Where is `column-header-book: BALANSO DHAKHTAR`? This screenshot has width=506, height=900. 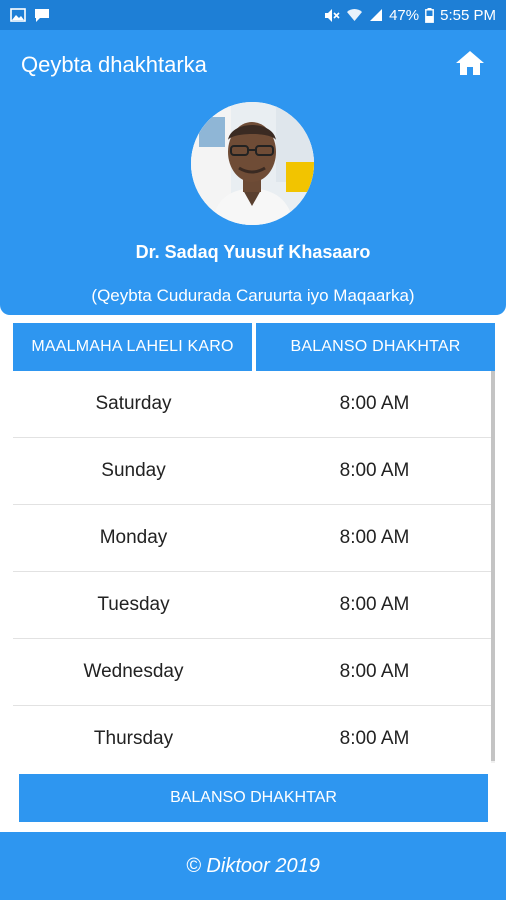
column-header-book: BALANSO DHAKHTAR is located at coordinates (375, 347).